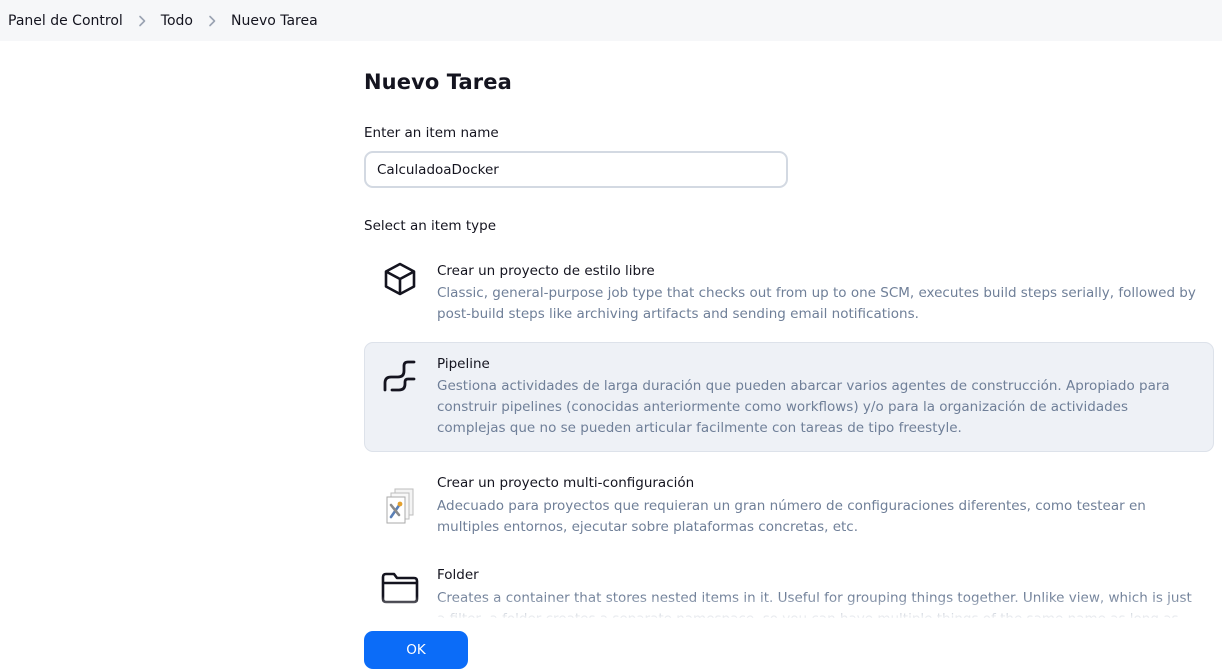  I want to click on item-name-input, so click(576, 169).